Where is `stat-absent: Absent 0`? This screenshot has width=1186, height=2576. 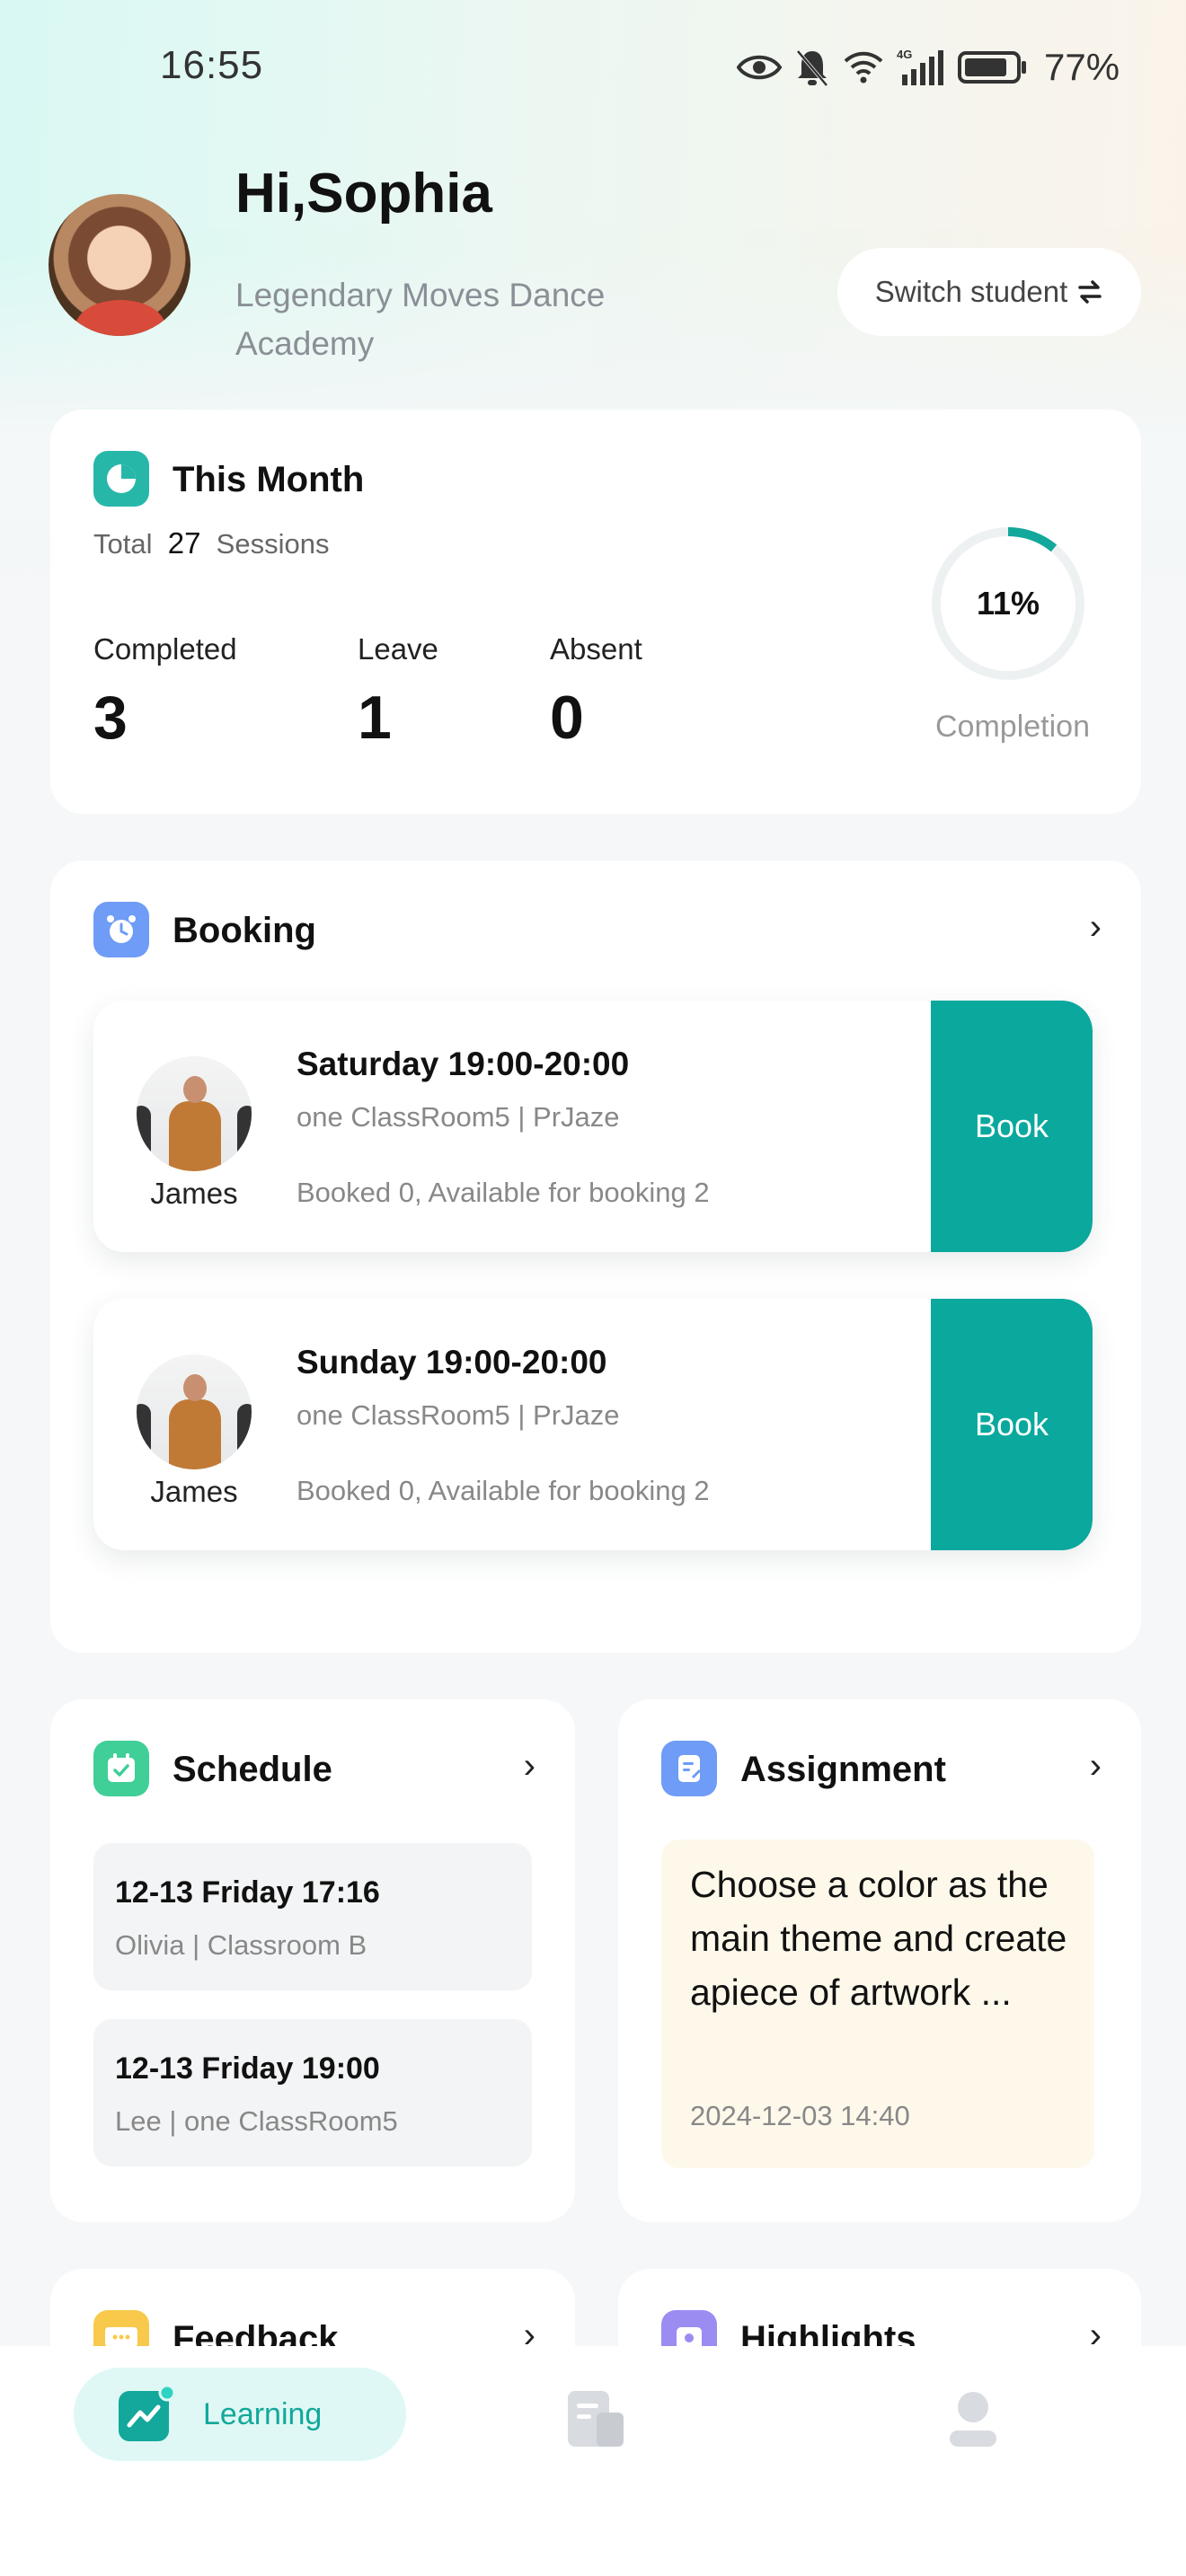 stat-absent: Absent 0 is located at coordinates (596, 692).